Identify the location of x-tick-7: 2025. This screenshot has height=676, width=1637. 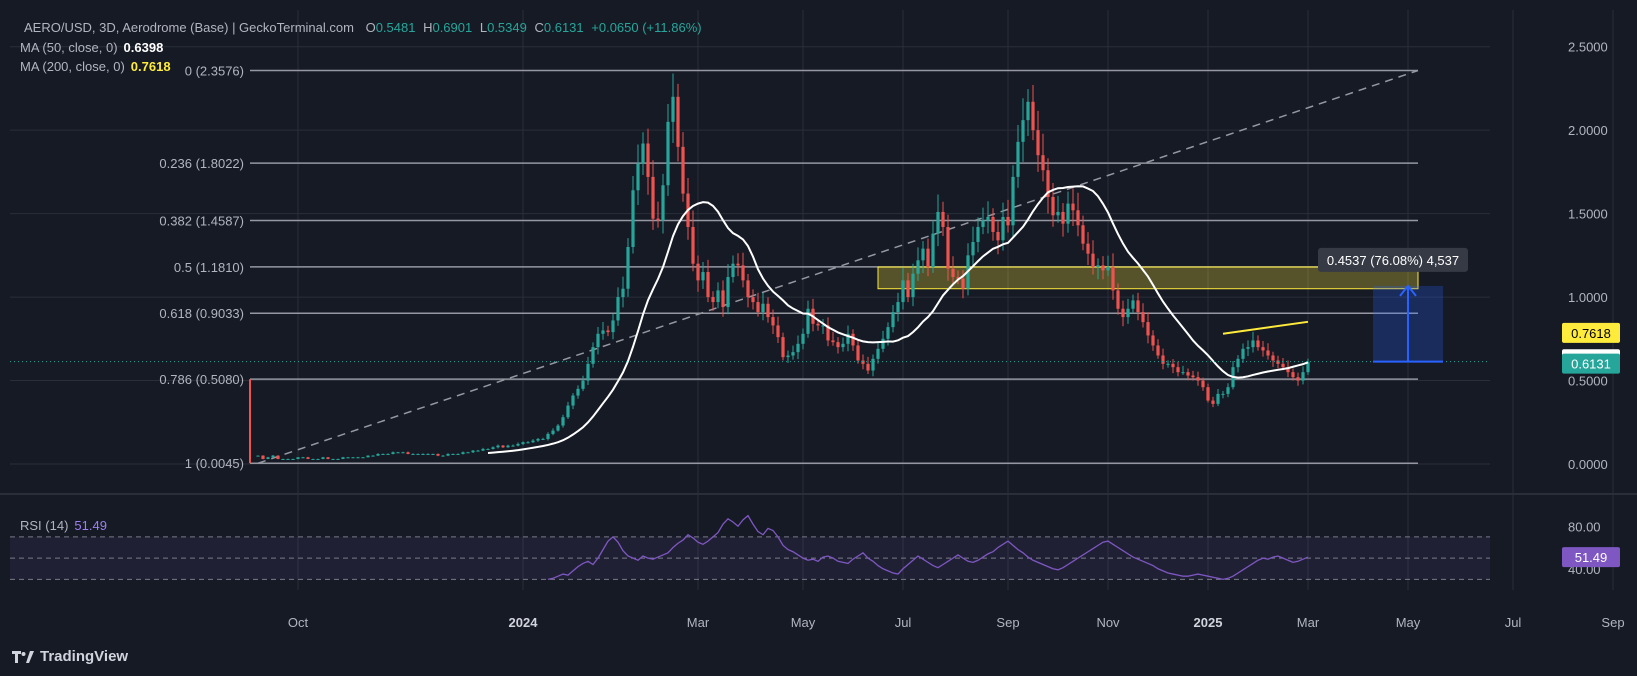
(1208, 622).